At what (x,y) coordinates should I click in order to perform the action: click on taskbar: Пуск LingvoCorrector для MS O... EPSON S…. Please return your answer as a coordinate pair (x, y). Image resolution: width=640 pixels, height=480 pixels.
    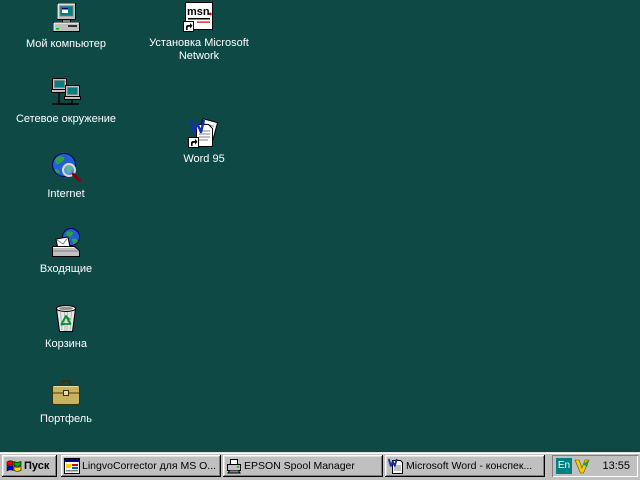
    Looking at the image, I should click on (320, 466).